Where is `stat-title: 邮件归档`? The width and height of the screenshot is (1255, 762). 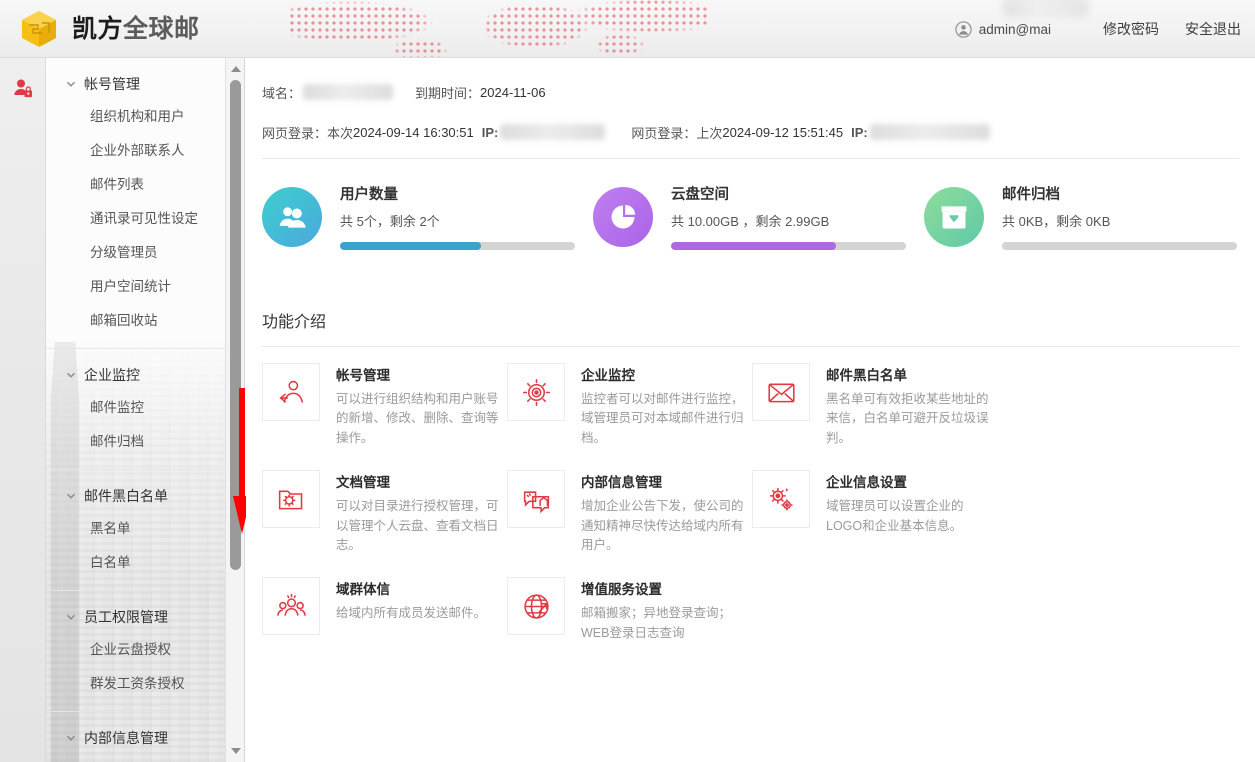 stat-title: 邮件归档 is located at coordinates (1031, 195).